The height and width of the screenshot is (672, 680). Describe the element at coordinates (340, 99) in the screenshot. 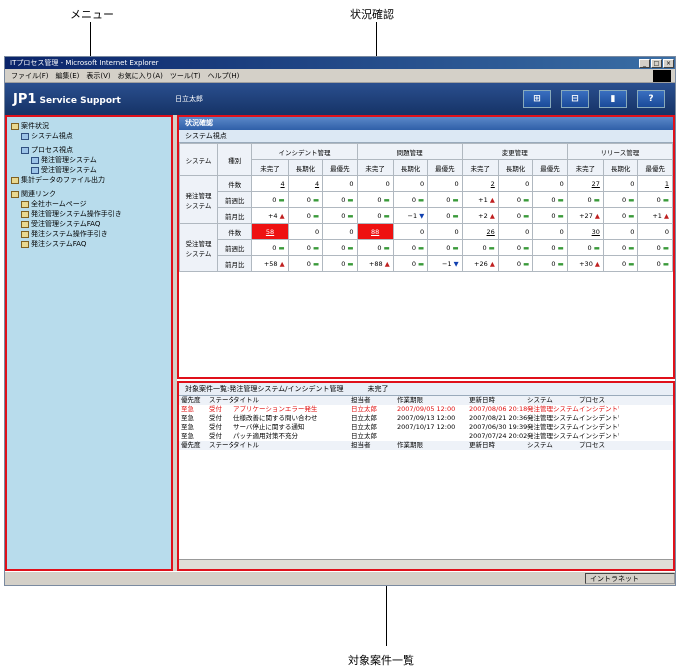

I see `app-header: JP1 Service Support 日立太郎 ⊞ ⊟ ▮ ?` at that location.